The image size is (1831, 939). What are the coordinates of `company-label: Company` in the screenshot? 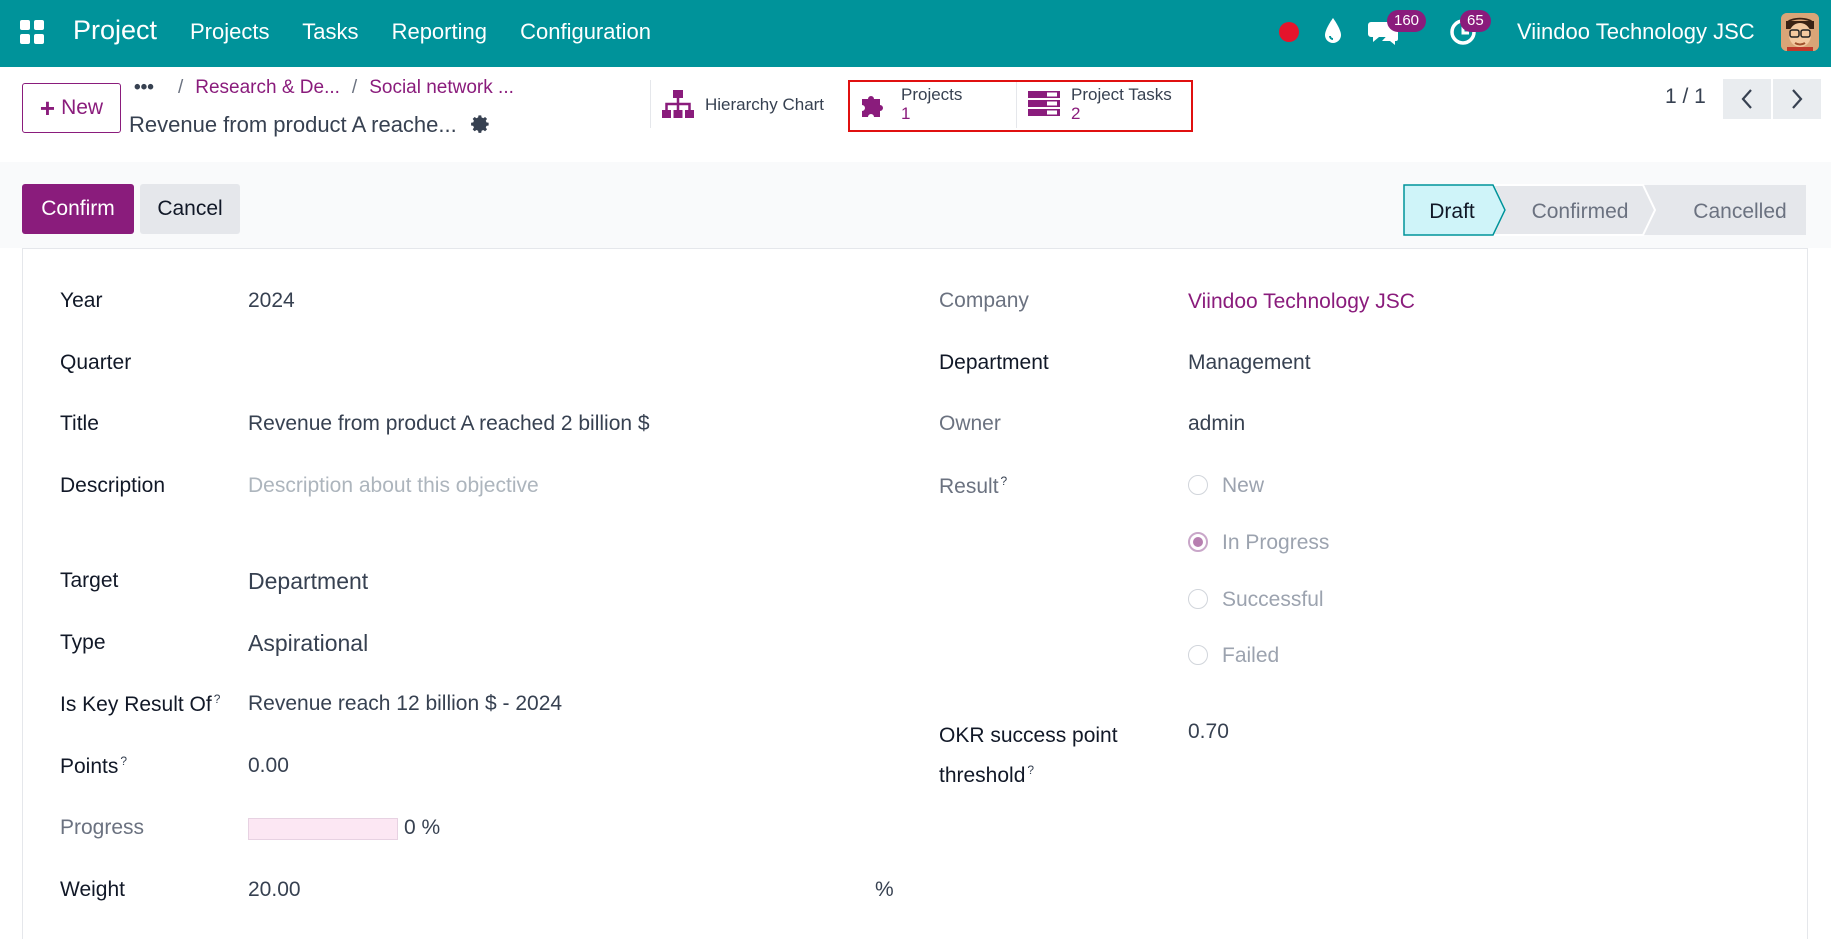 It's located at (984, 300).